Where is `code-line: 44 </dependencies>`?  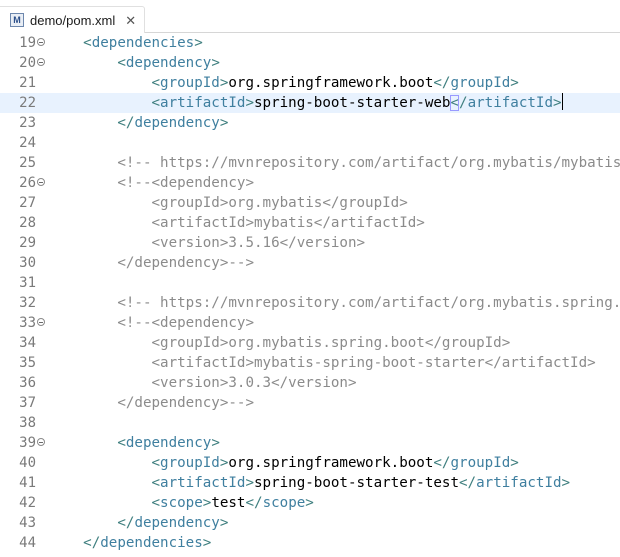 code-line: 44 </dependencies> is located at coordinates (310, 543).